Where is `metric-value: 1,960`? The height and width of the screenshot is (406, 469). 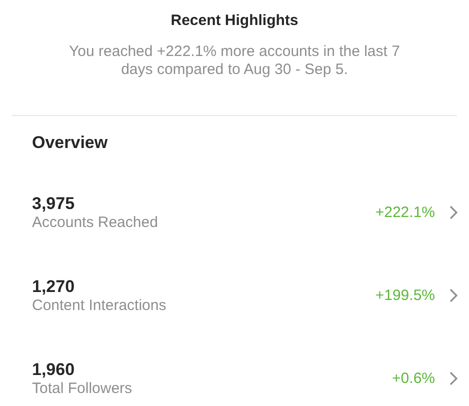
metric-value: 1,960 is located at coordinates (54, 370).